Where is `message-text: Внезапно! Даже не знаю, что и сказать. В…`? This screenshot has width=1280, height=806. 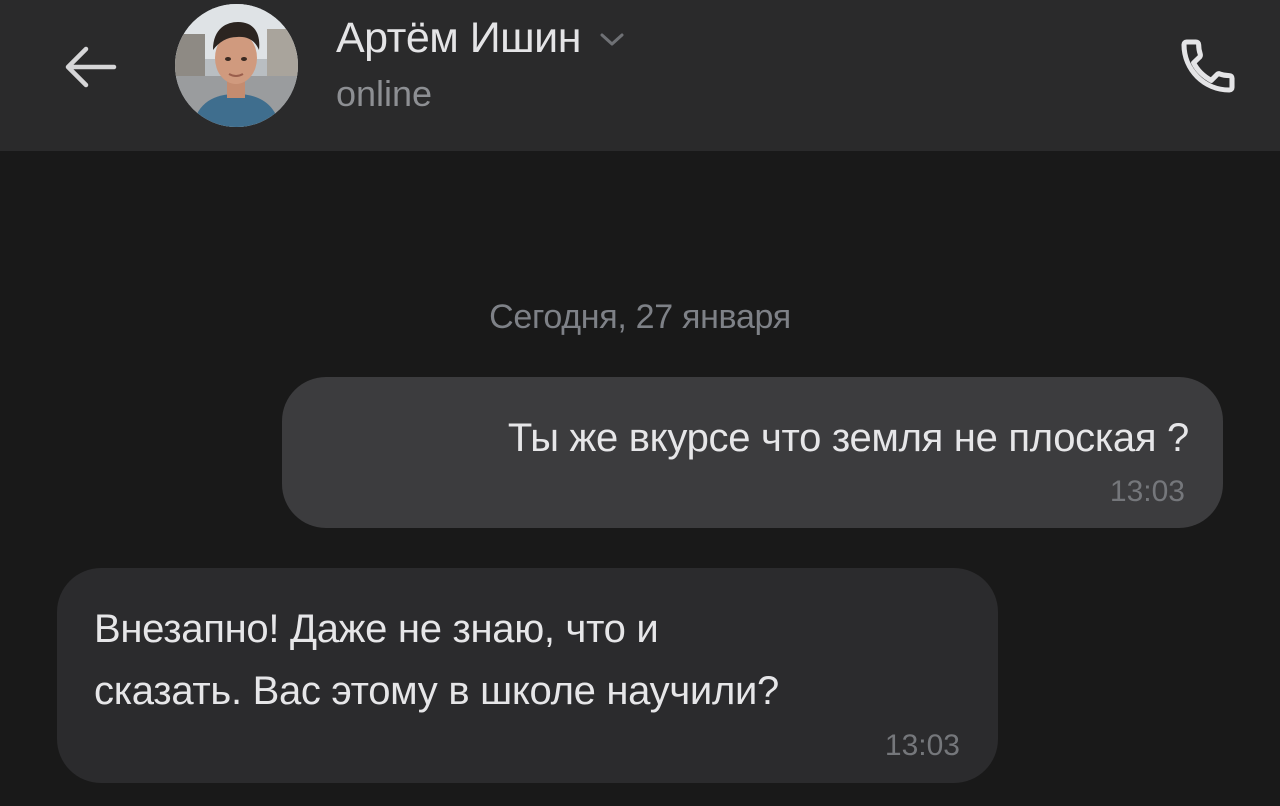
message-text: Внезапно! Даже не знаю, что и сказать. В… is located at coordinates (436, 660).